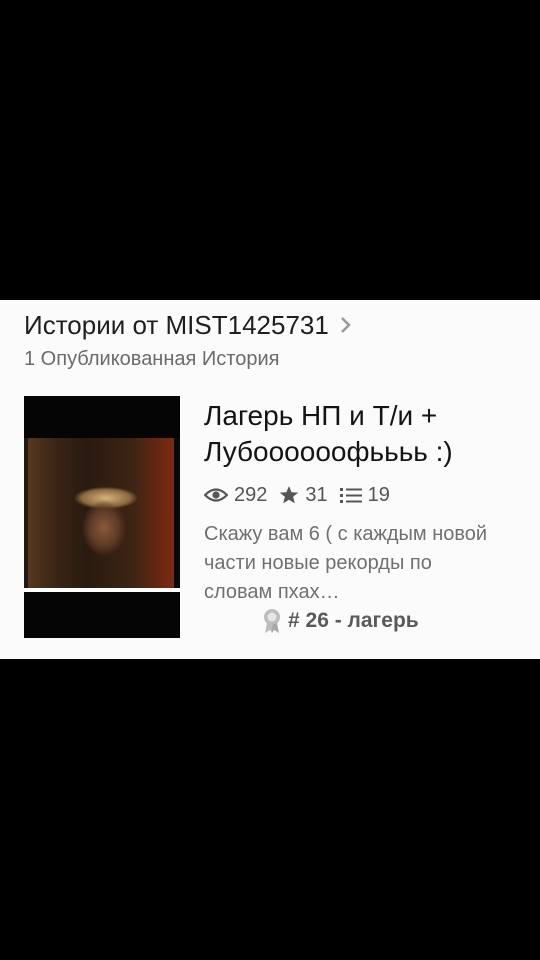  I want to click on parts-stat: 19, so click(364, 495).